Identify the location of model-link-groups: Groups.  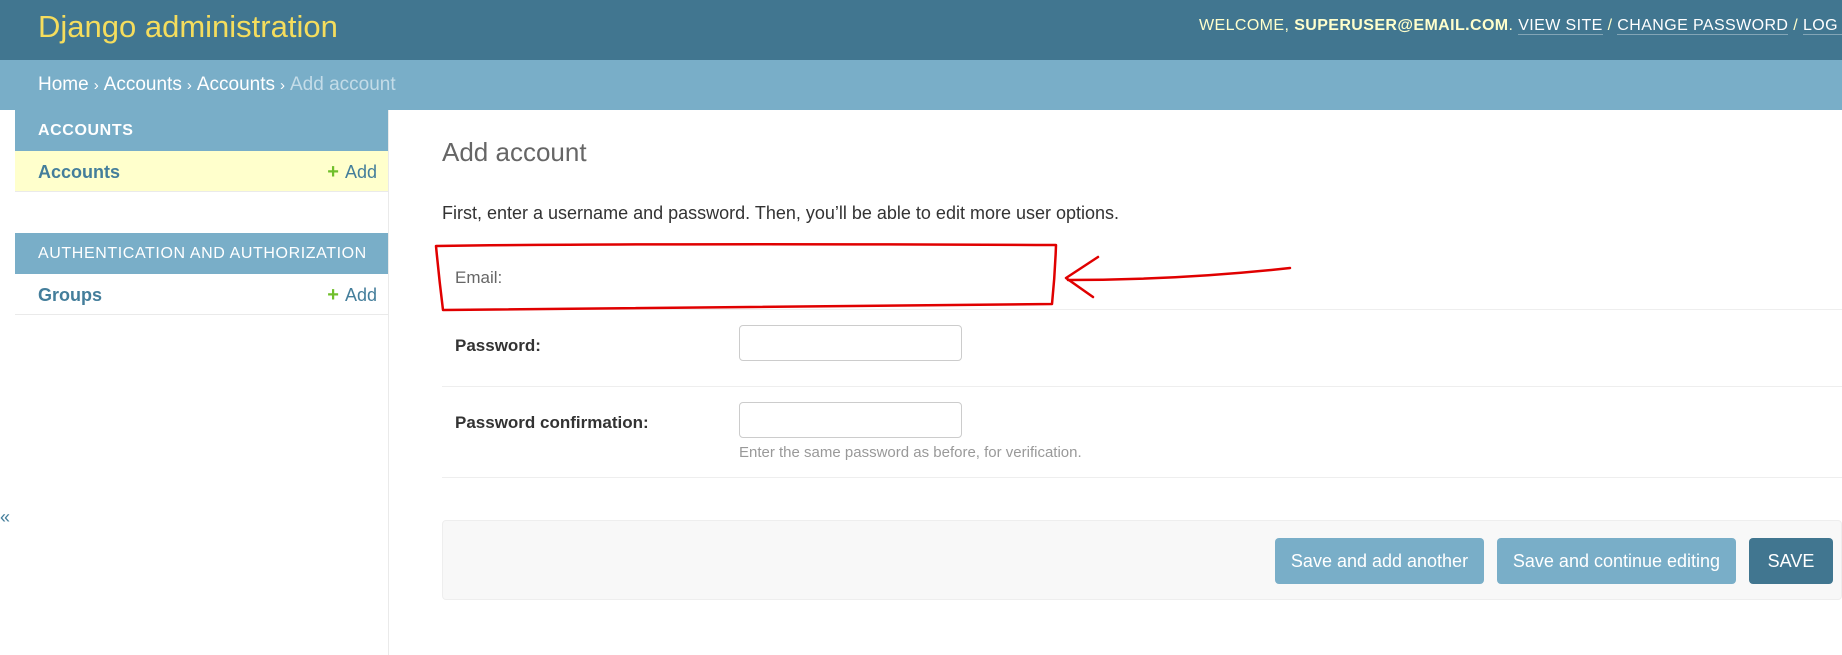
(70, 295).